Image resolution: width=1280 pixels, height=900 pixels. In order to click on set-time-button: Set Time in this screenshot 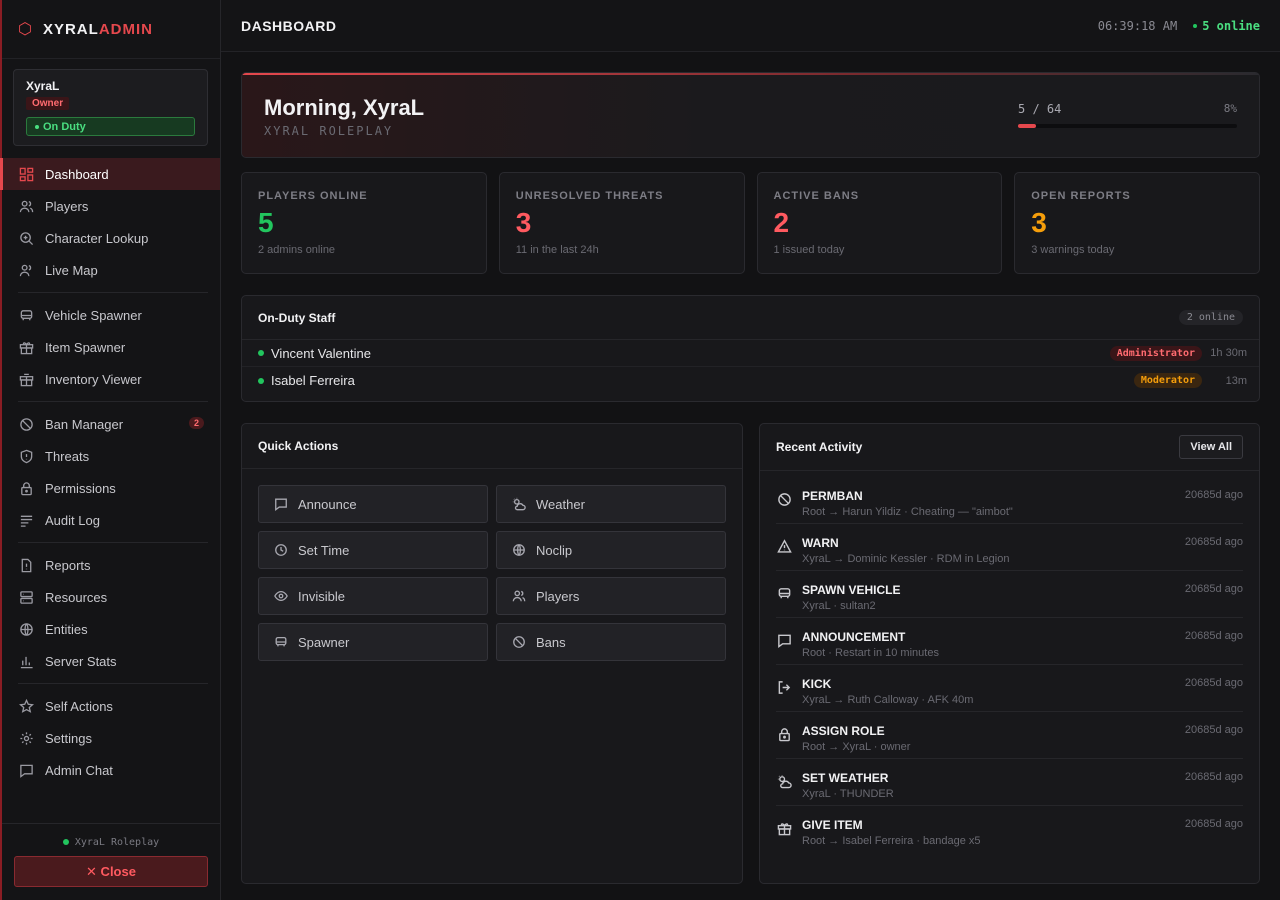, I will do `click(373, 550)`.